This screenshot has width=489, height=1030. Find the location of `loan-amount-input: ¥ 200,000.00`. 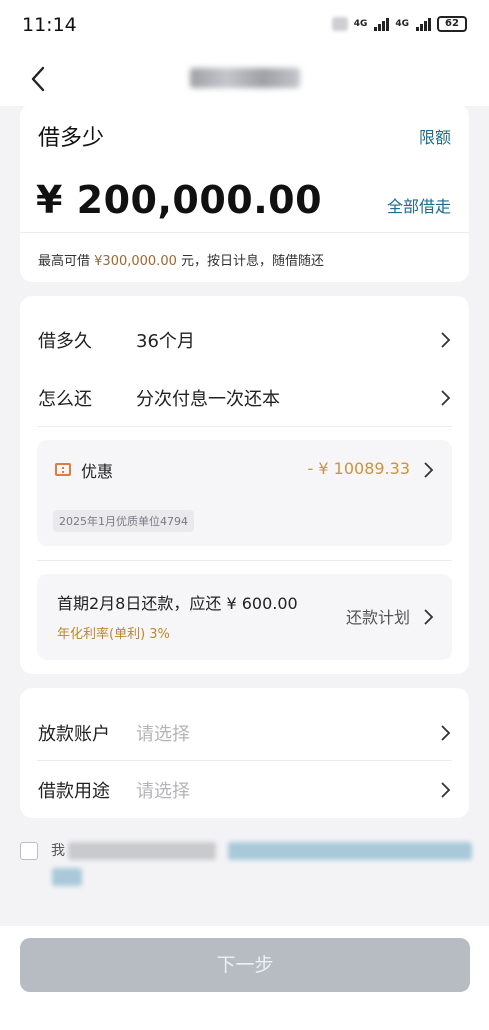

loan-amount-input: ¥ 200,000.00 is located at coordinates (179, 200).